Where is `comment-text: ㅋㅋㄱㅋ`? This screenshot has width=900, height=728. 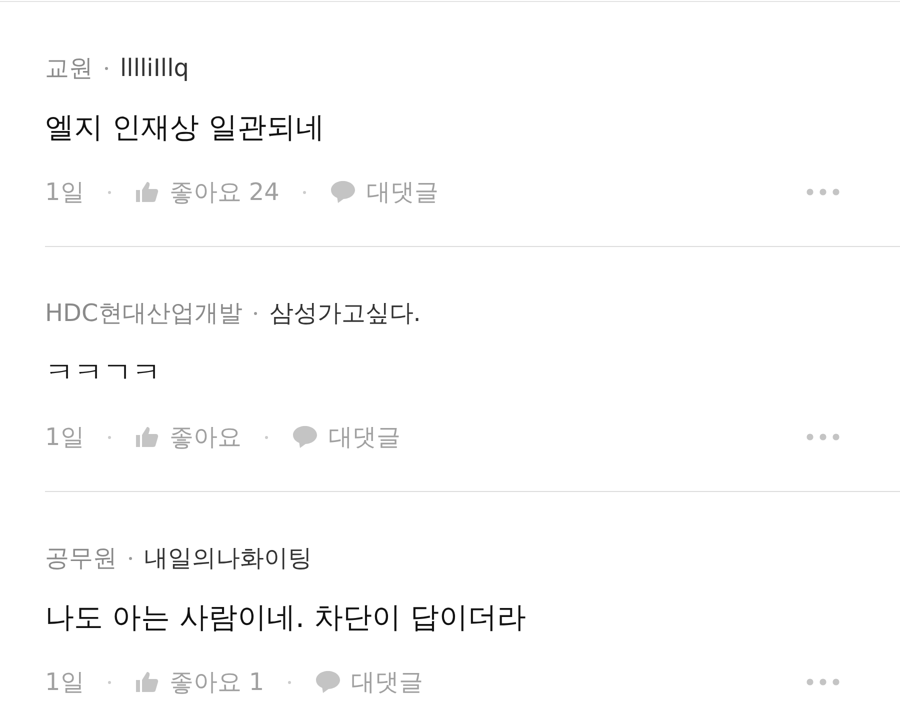 comment-text: ㅋㅋㄱㅋ is located at coordinates (103, 372).